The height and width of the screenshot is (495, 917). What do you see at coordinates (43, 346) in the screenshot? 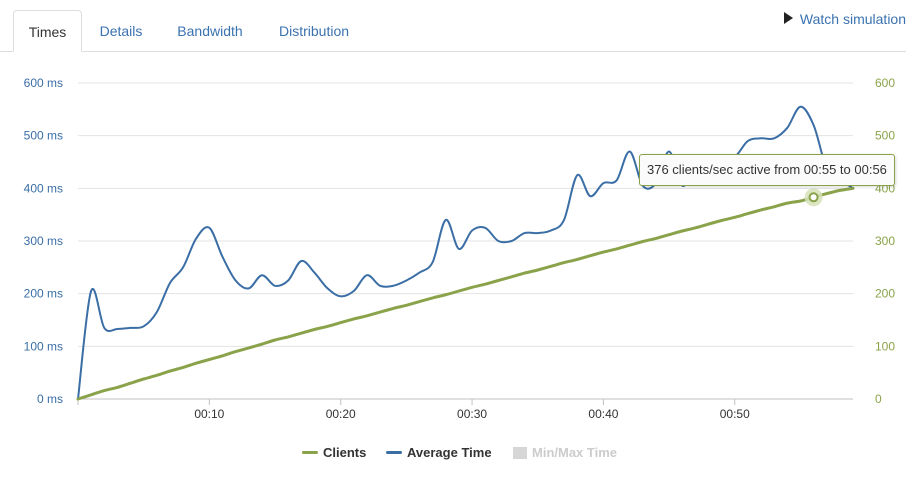
I see `y-left-tick-label: 100 ms` at bounding box center [43, 346].